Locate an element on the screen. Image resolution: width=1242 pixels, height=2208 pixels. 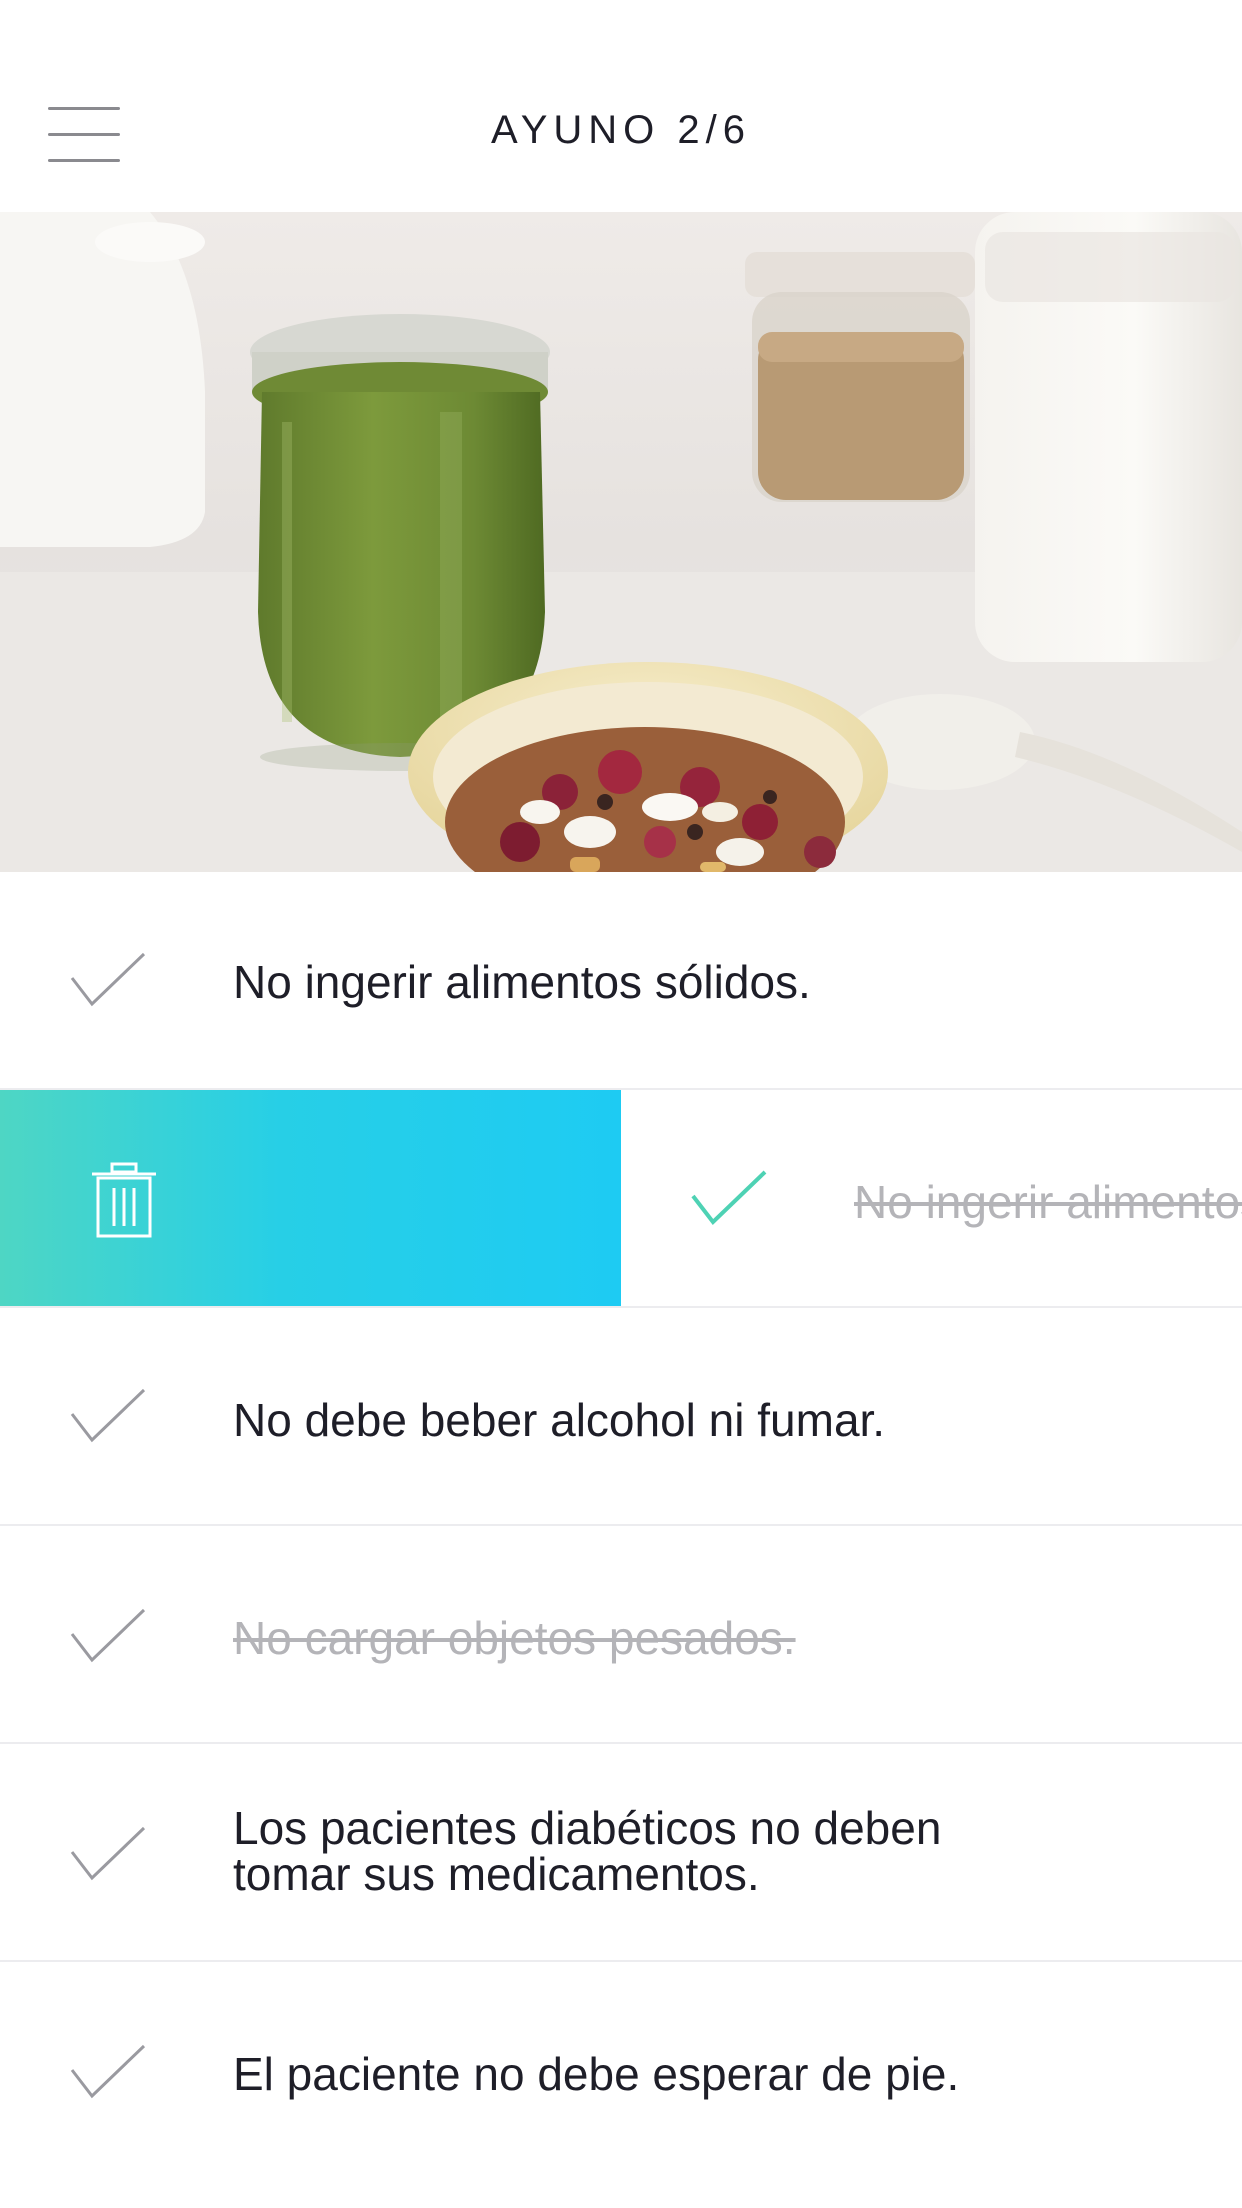
delete-button is located at coordinates (310, 1198).